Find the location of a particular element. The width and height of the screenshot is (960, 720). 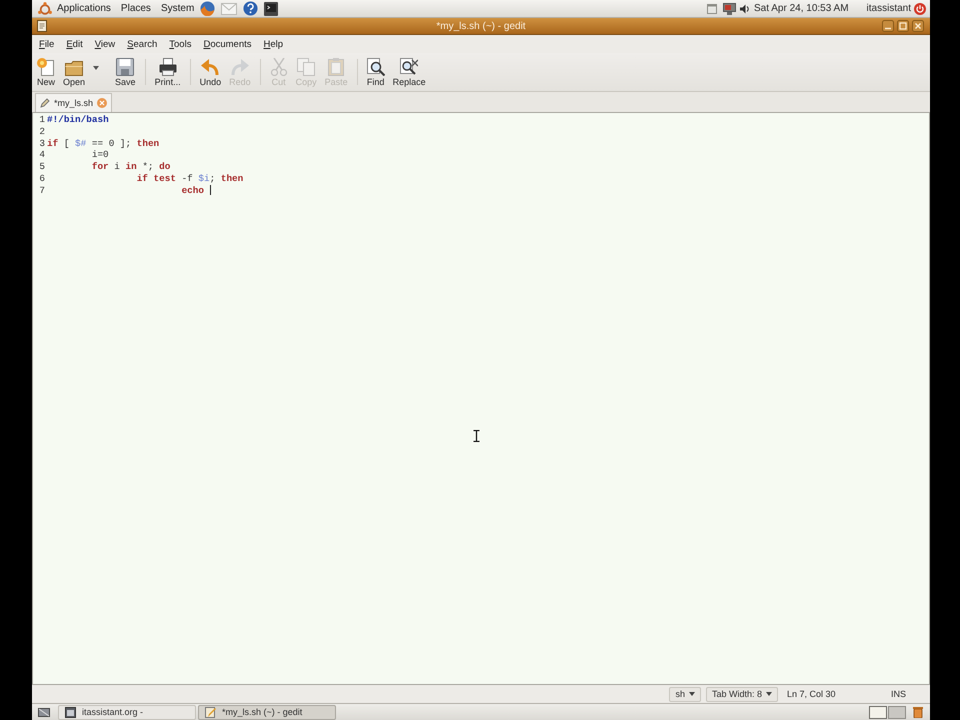

minimize-icon is located at coordinates (888, 26).